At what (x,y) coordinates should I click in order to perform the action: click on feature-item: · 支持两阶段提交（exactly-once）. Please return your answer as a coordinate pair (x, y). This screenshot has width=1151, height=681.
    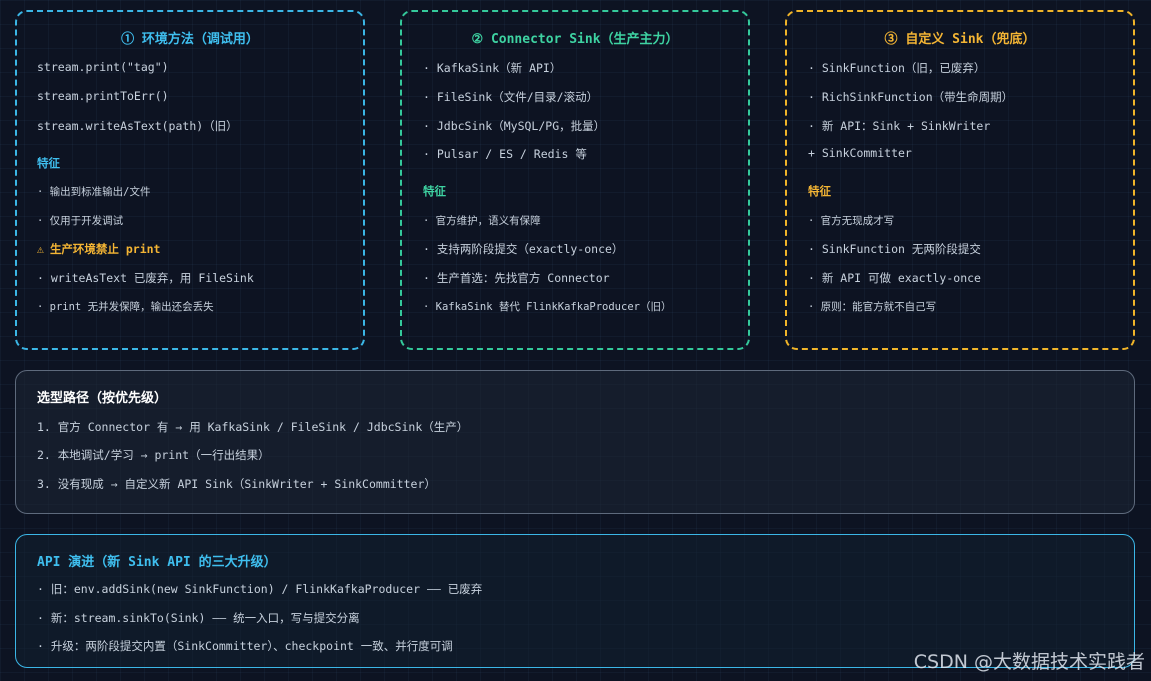
    Looking at the image, I should click on (523, 249).